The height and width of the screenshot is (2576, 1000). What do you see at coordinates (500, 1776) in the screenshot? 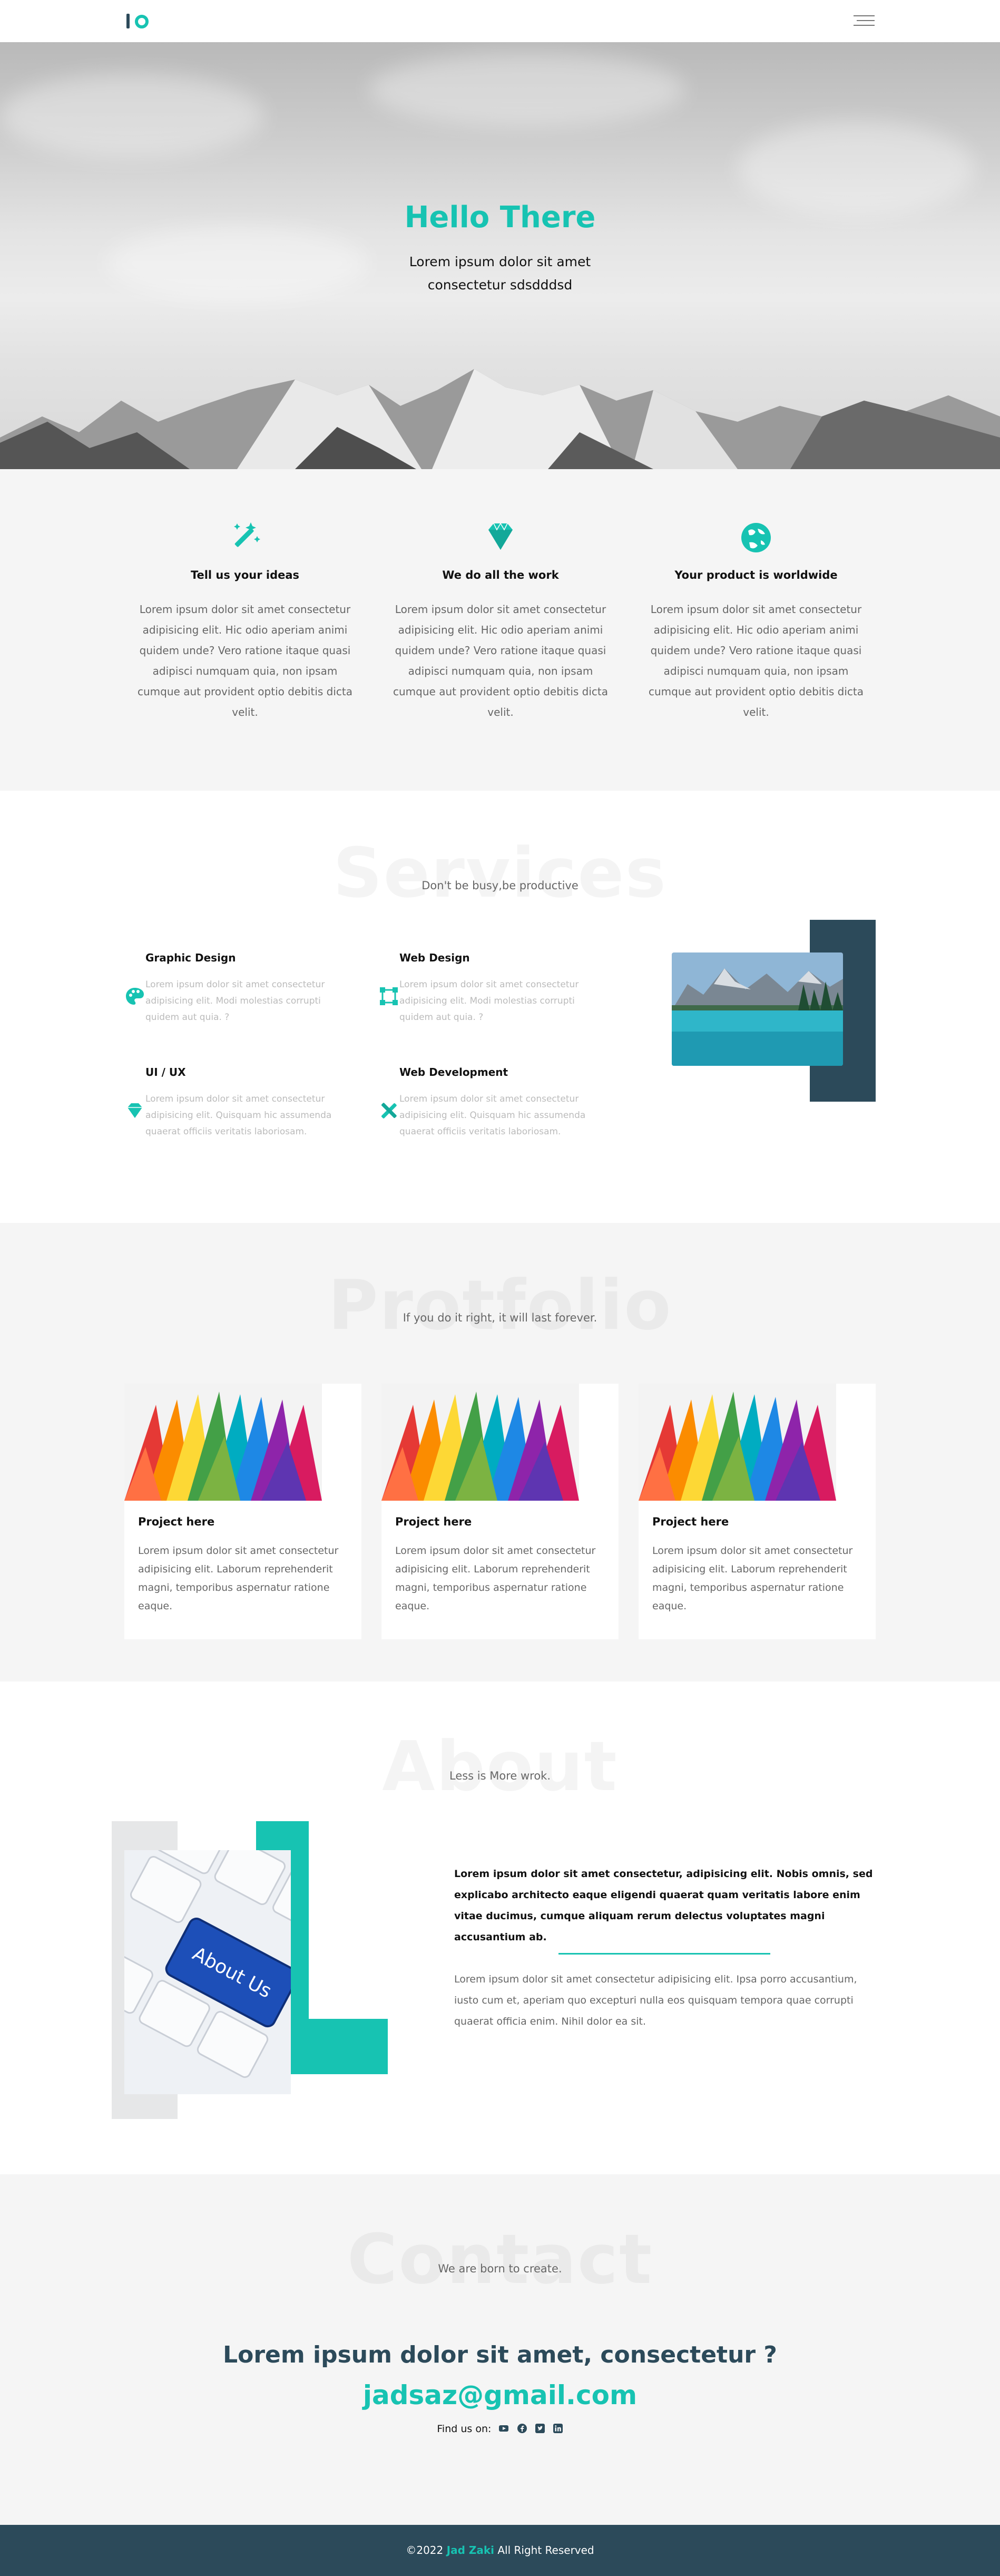
I see `section-subtitle: Less is More wrok.` at bounding box center [500, 1776].